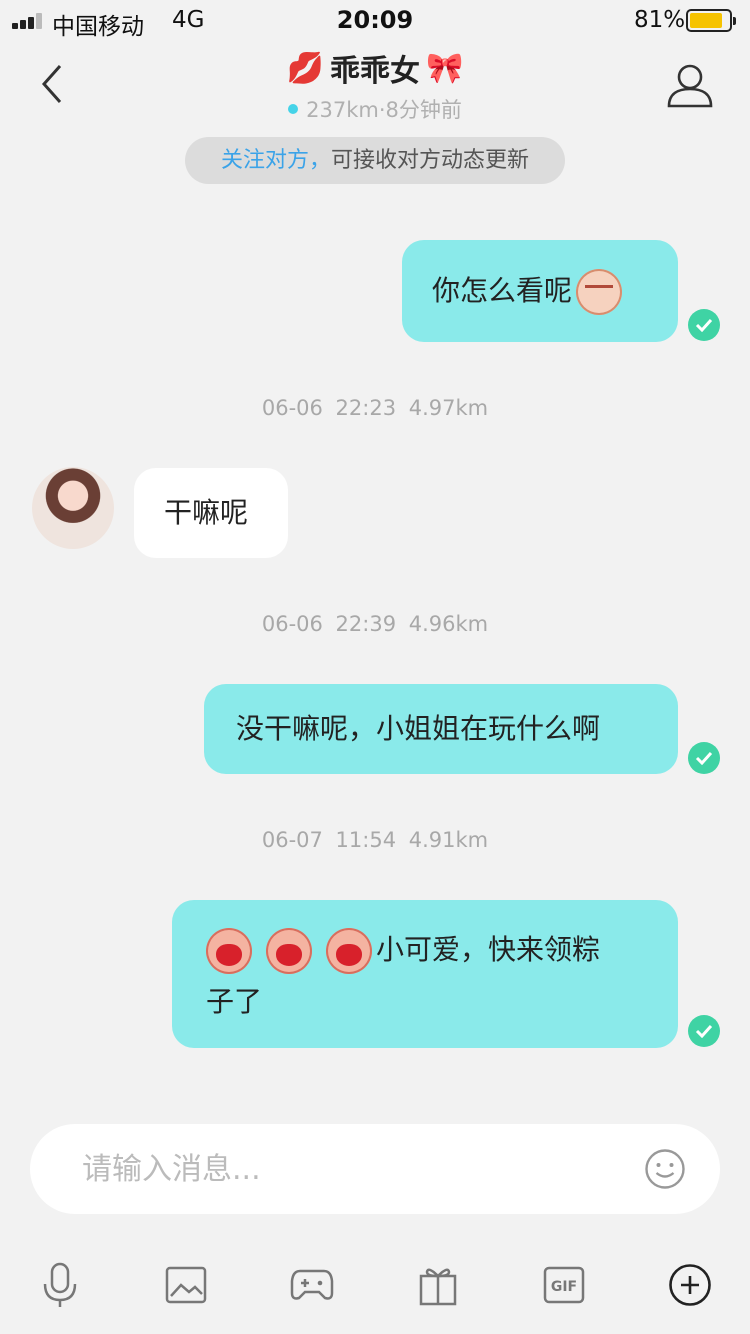 Image resolution: width=750 pixels, height=1334 pixels. I want to click on message-text-line2: 子了, so click(234, 1001).